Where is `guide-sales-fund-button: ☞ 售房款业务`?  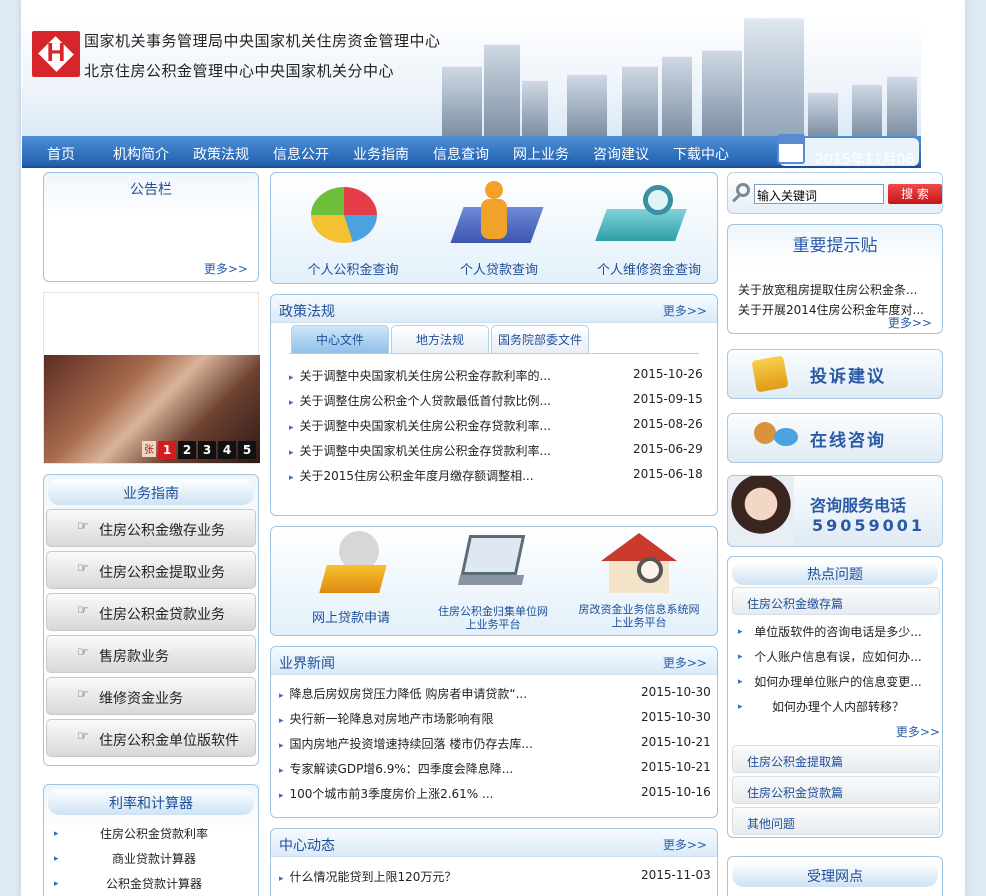 guide-sales-fund-button: ☞ 售房款业务 is located at coordinates (151, 654).